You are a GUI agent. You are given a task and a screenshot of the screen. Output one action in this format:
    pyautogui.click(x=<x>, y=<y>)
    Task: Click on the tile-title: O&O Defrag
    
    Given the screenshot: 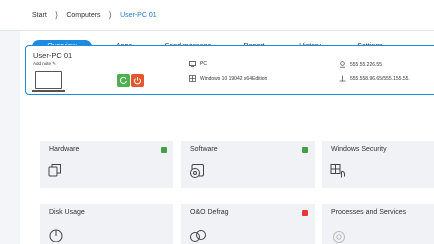 What is the action you would take?
    pyautogui.click(x=209, y=212)
    